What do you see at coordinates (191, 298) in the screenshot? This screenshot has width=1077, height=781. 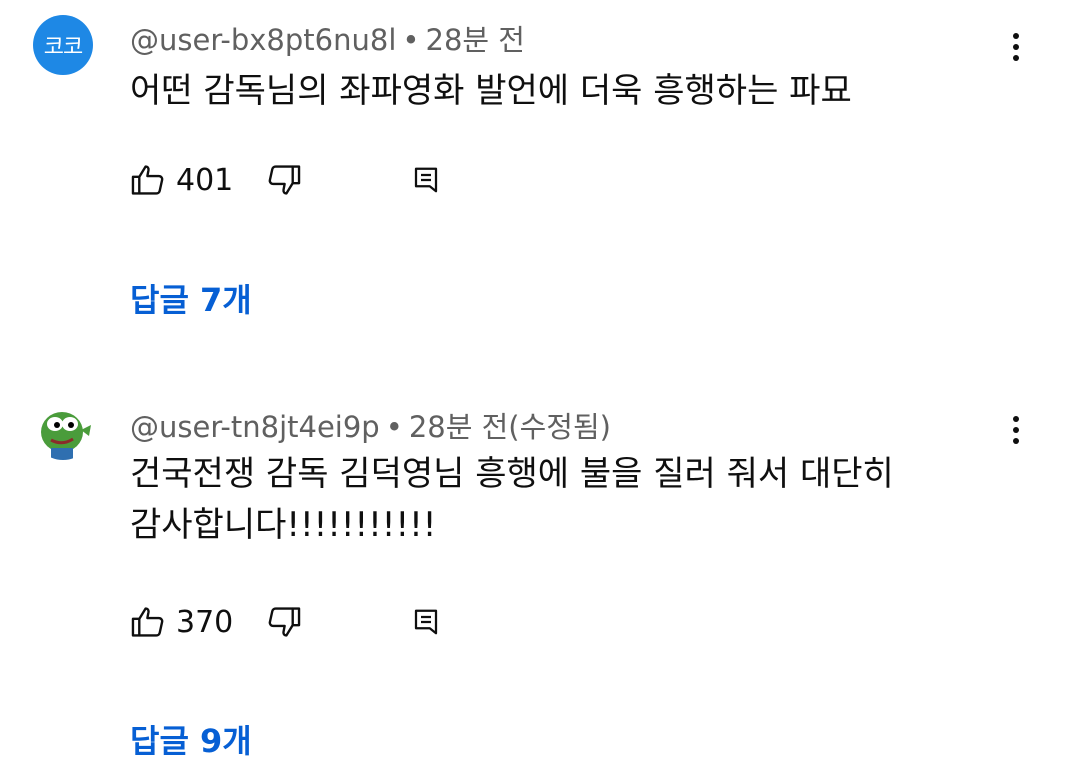 I see `replies-link: 답글 7개` at bounding box center [191, 298].